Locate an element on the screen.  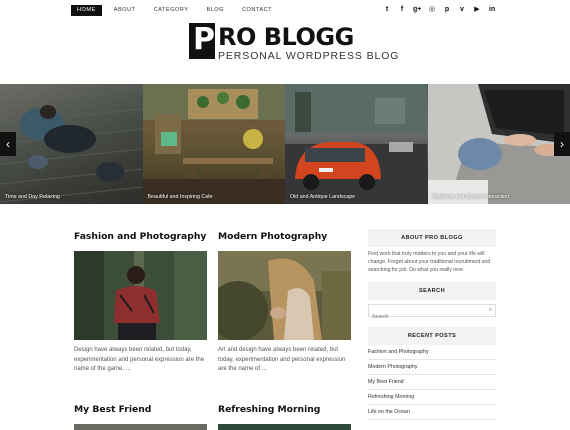
nav-category: CATEGORY is located at coordinates (171, 10).